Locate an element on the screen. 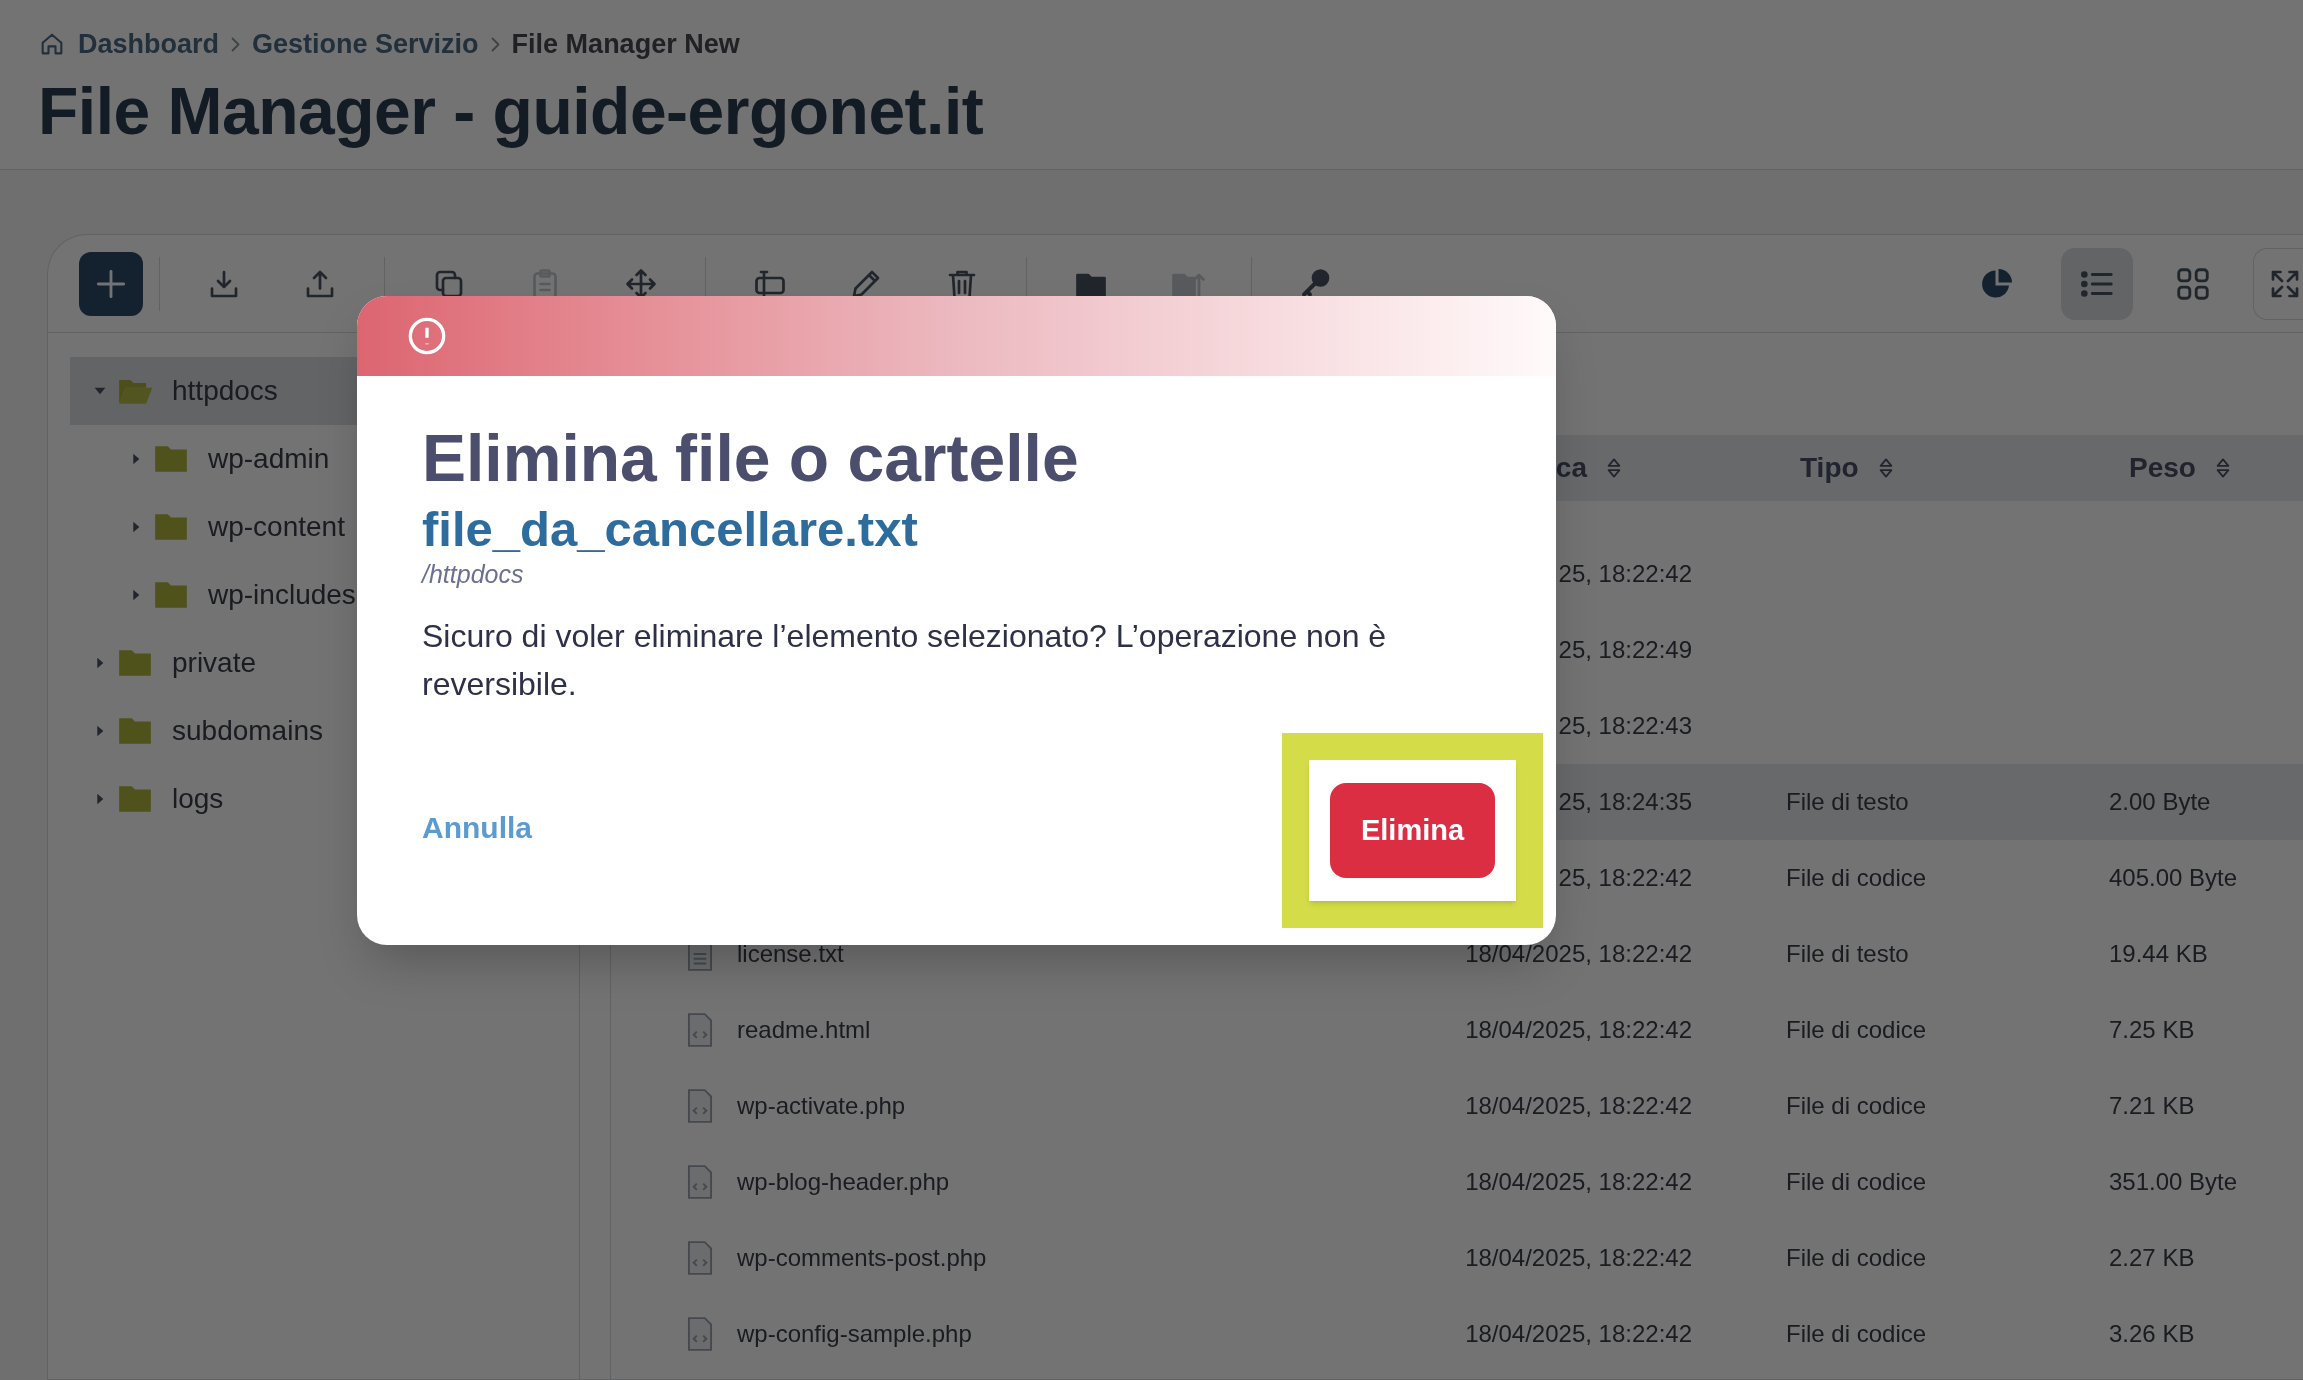 The width and height of the screenshot is (2303, 1380). page-title: File Manager - guide-ergonet.it is located at coordinates (511, 111).